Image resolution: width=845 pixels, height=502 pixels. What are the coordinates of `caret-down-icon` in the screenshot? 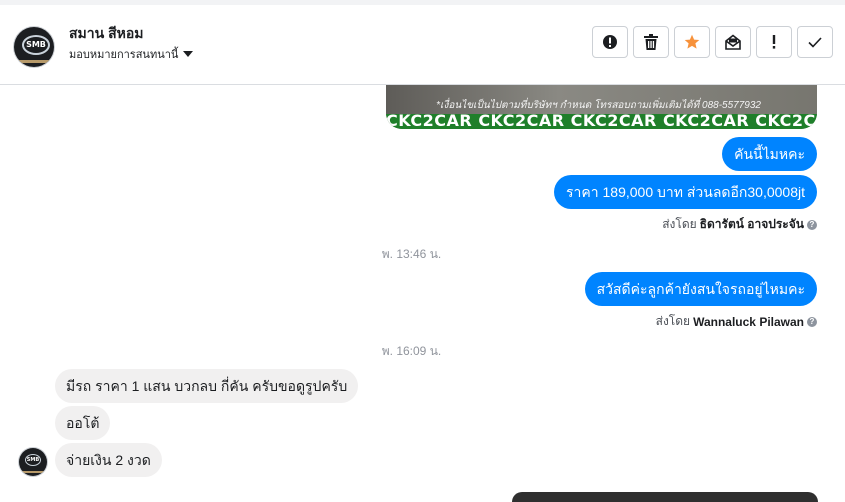 It's located at (188, 54).